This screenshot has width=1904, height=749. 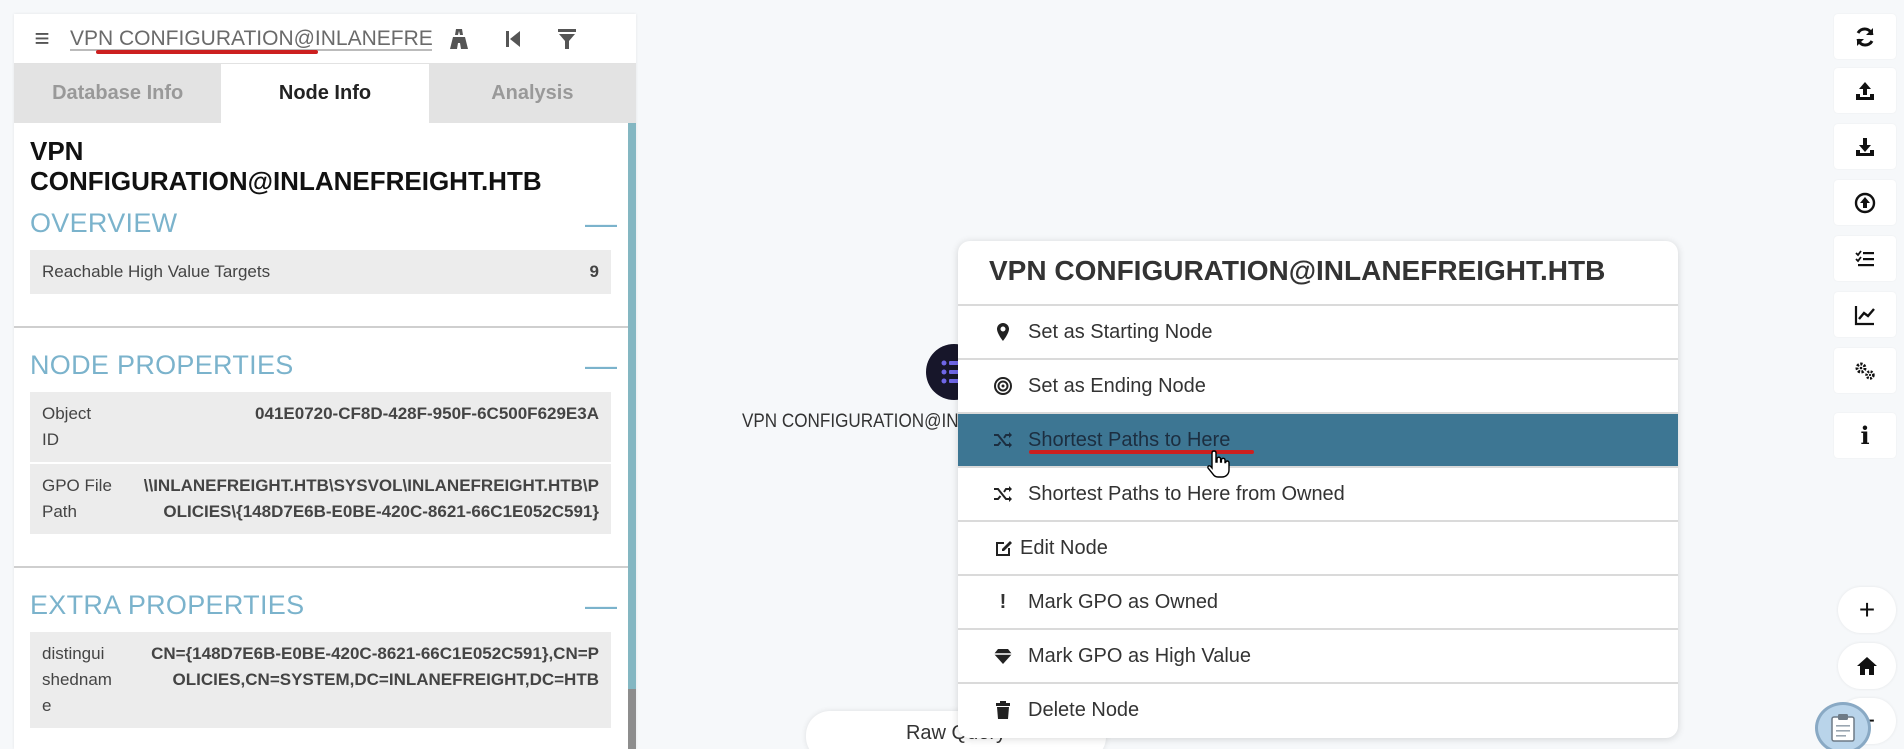 I want to click on settings-button, so click(x=1865, y=370).